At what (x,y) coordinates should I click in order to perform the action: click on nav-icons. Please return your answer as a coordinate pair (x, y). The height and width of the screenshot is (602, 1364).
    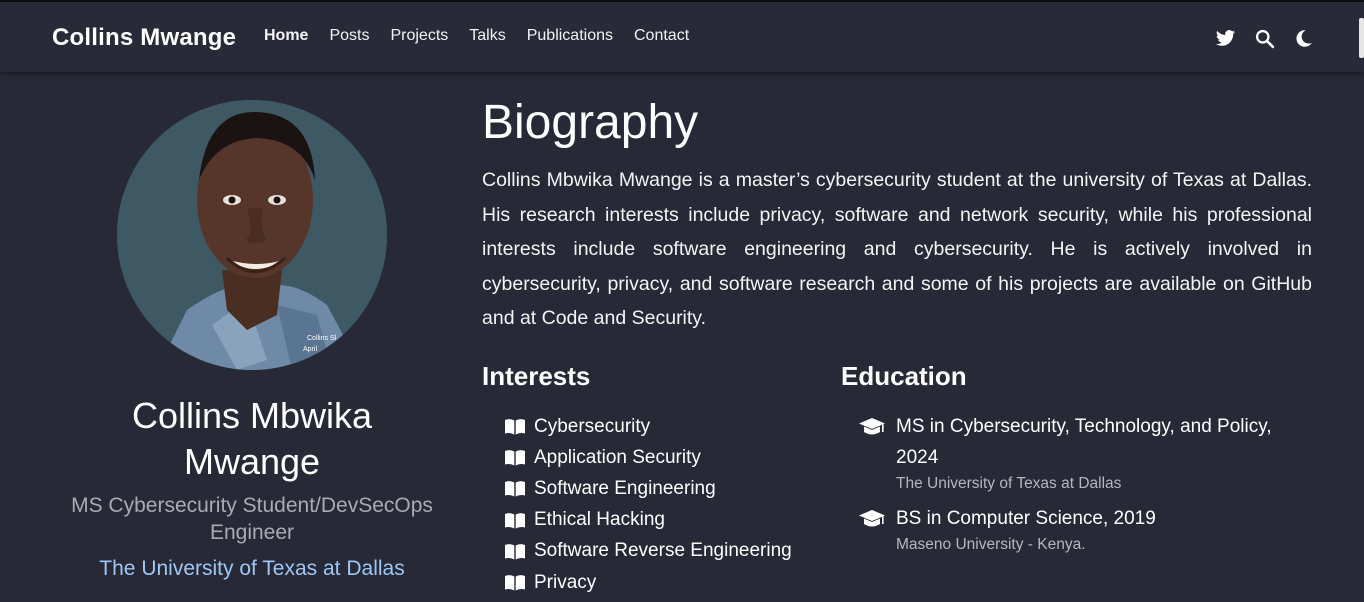
    Looking at the image, I should click on (1264, 38).